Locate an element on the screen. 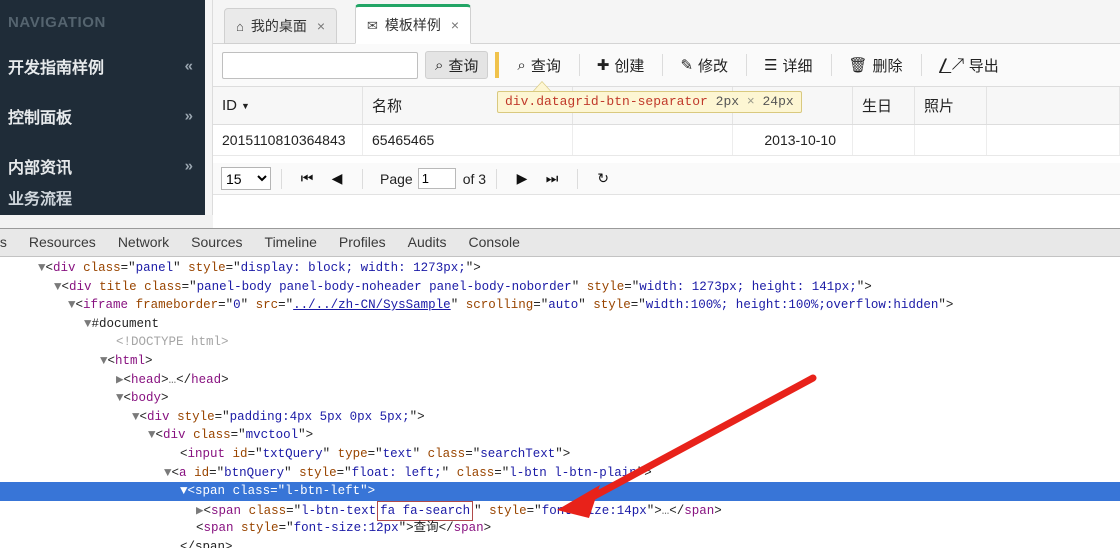  edit-button: ✎ 修改 is located at coordinates (704, 65).